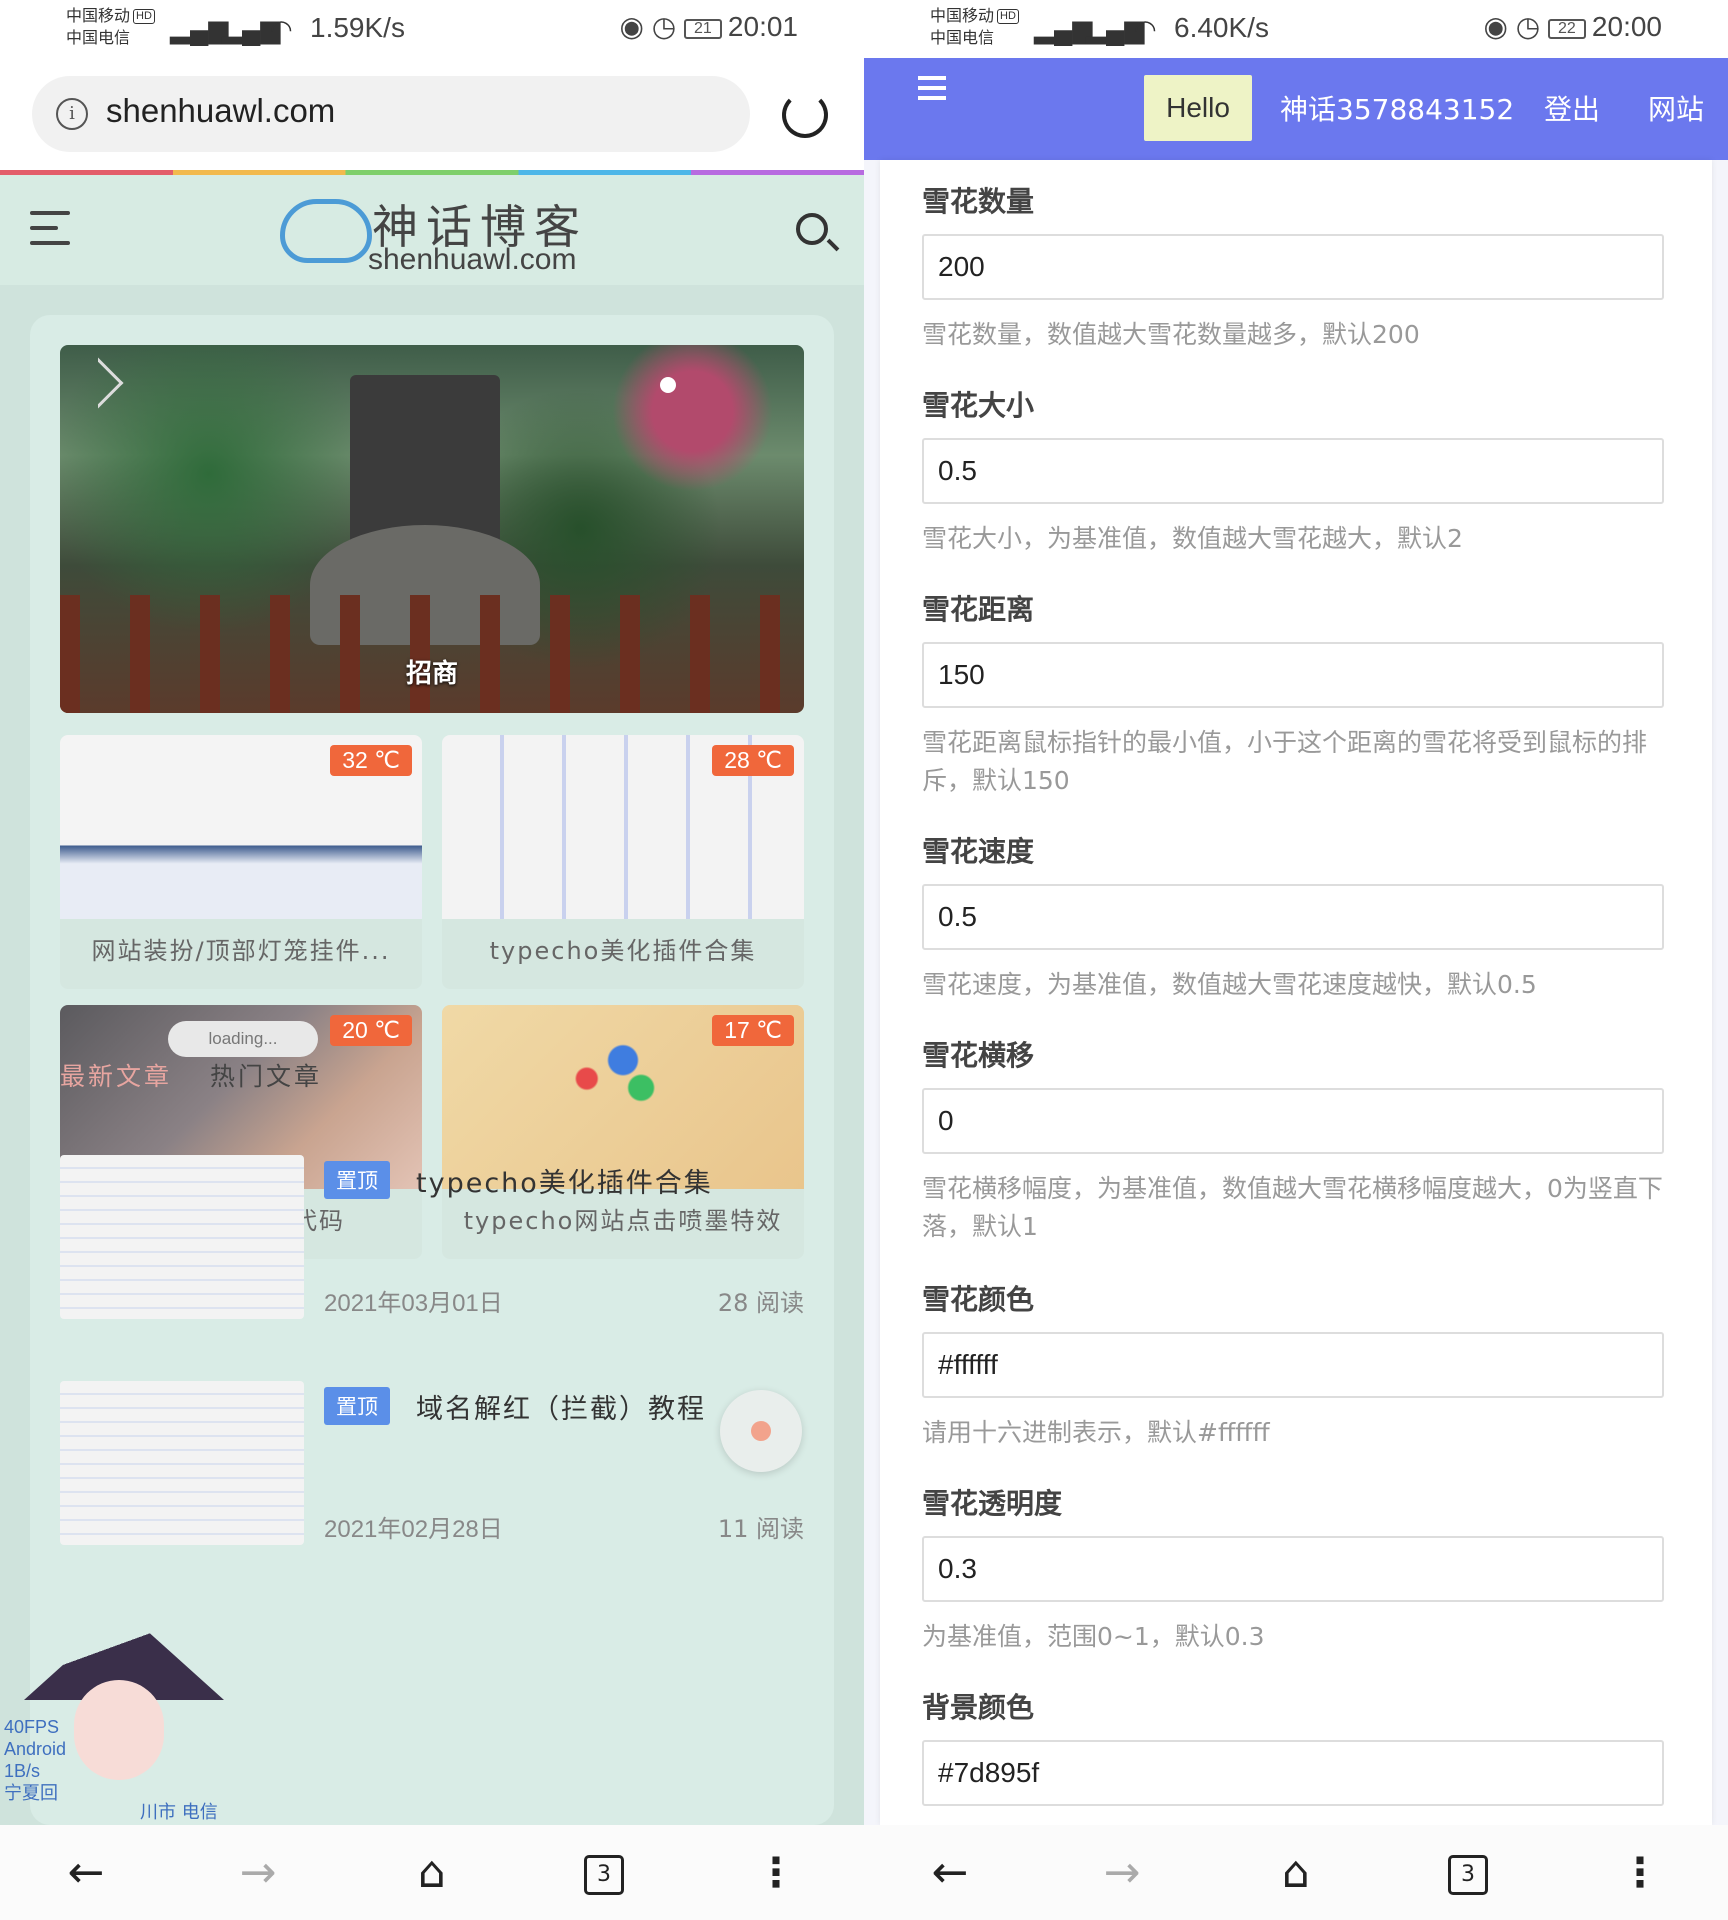 The height and width of the screenshot is (1920, 1728). I want to click on sun-icon, so click(761, 1431).